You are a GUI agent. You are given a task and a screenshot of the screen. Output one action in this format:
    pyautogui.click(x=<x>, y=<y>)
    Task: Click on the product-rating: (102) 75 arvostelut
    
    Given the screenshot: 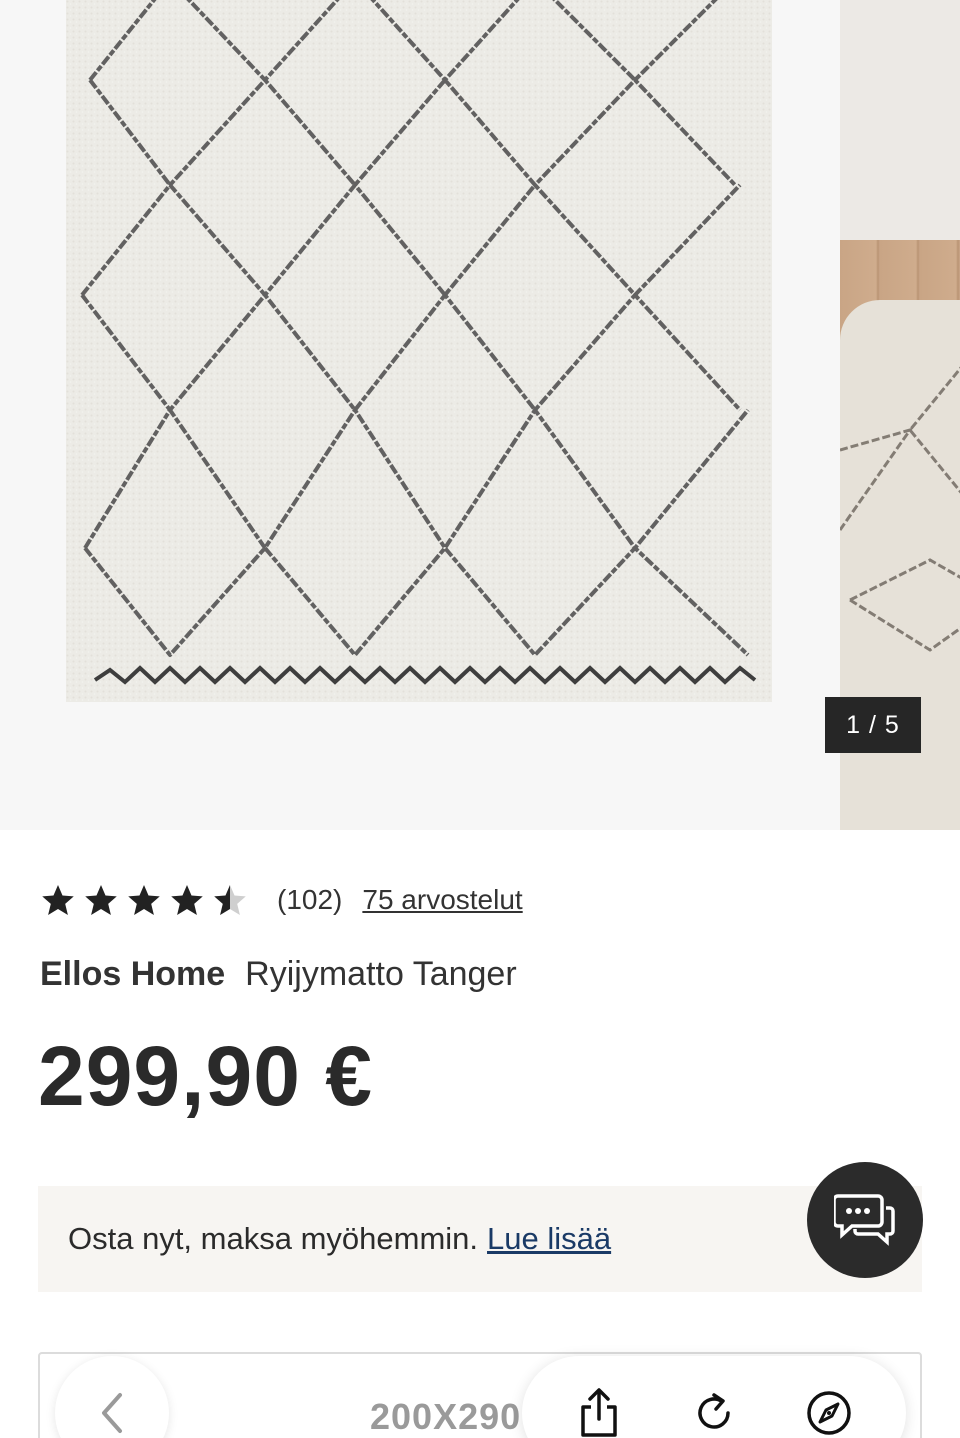 What is the action you would take?
    pyautogui.click(x=281, y=900)
    